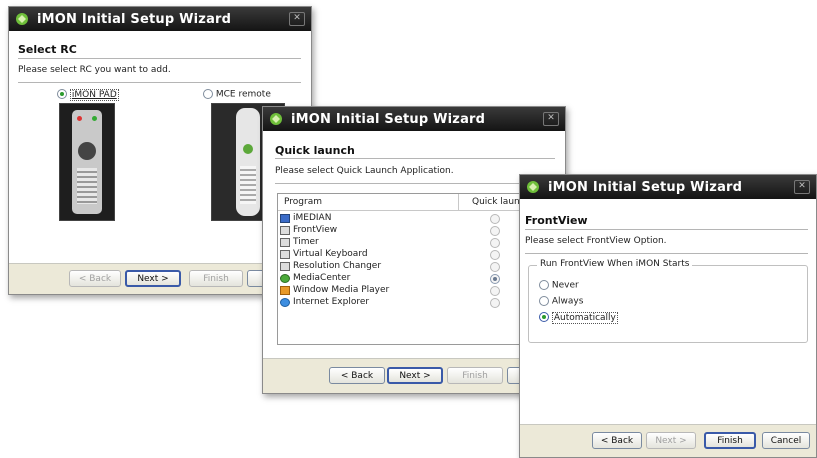 Image resolution: width=817 pixels, height=458 pixels. What do you see at coordinates (94, 118) in the screenshot?
I see `remote-green-button` at bounding box center [94, 118].